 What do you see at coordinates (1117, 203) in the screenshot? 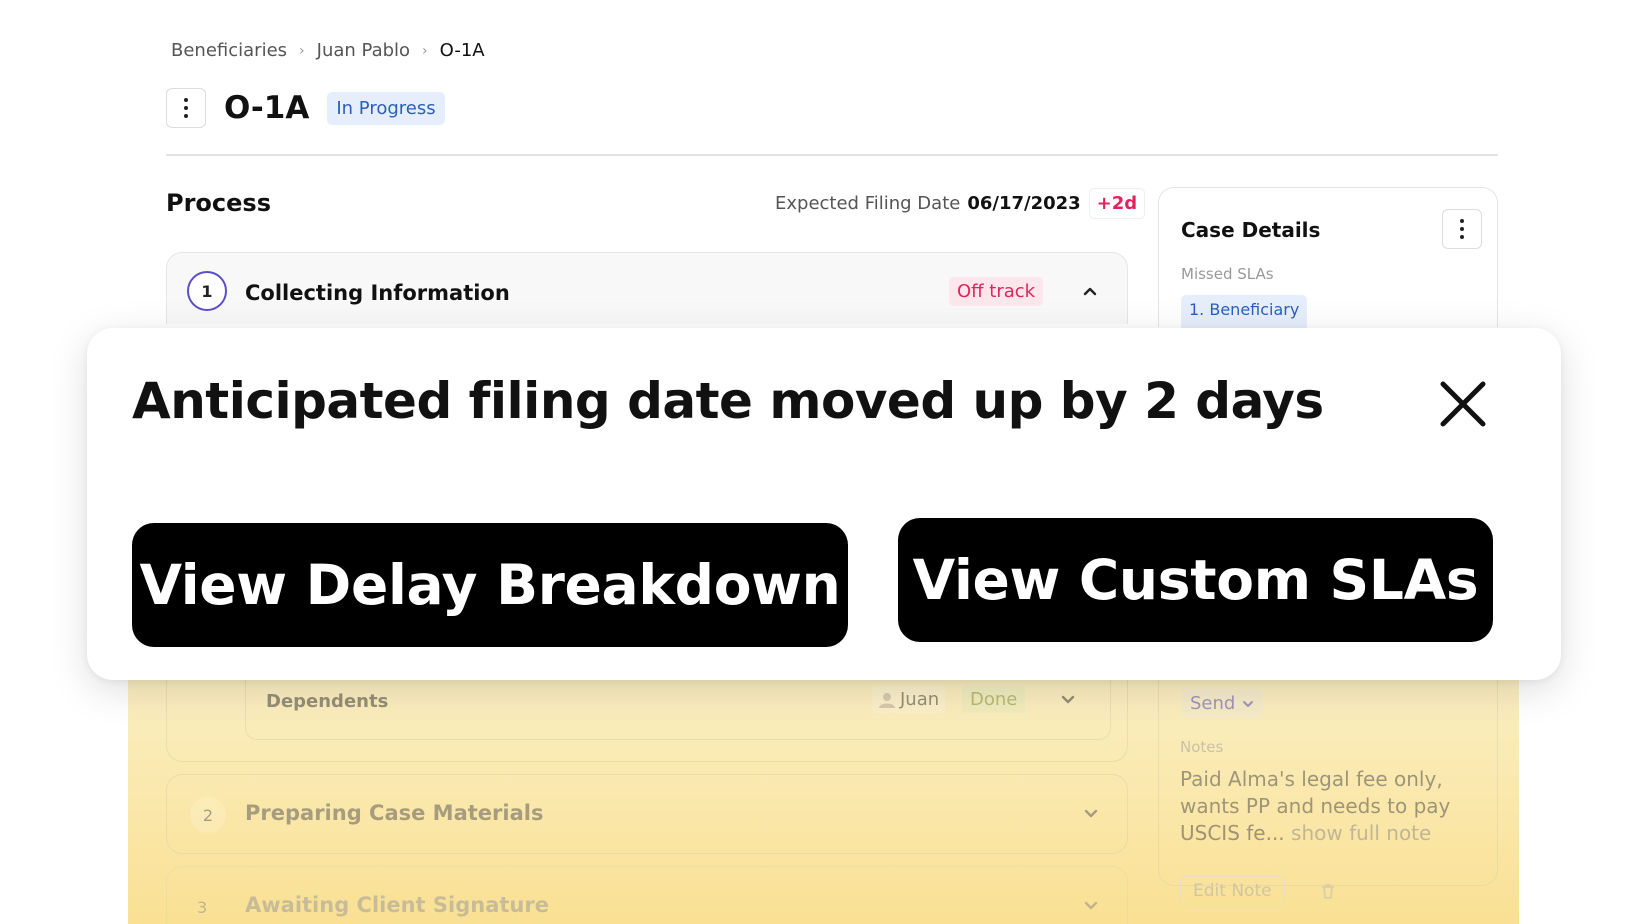
I see `filing-date-delta: +2d` at bounding box center [1117, 203].